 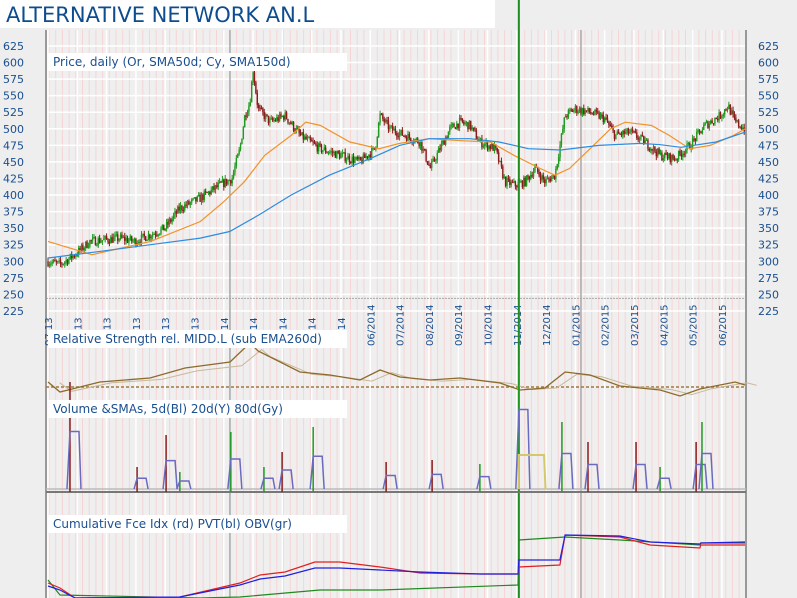 I want to click on y-tick-label-left: 350, so click(x=13, y=228).